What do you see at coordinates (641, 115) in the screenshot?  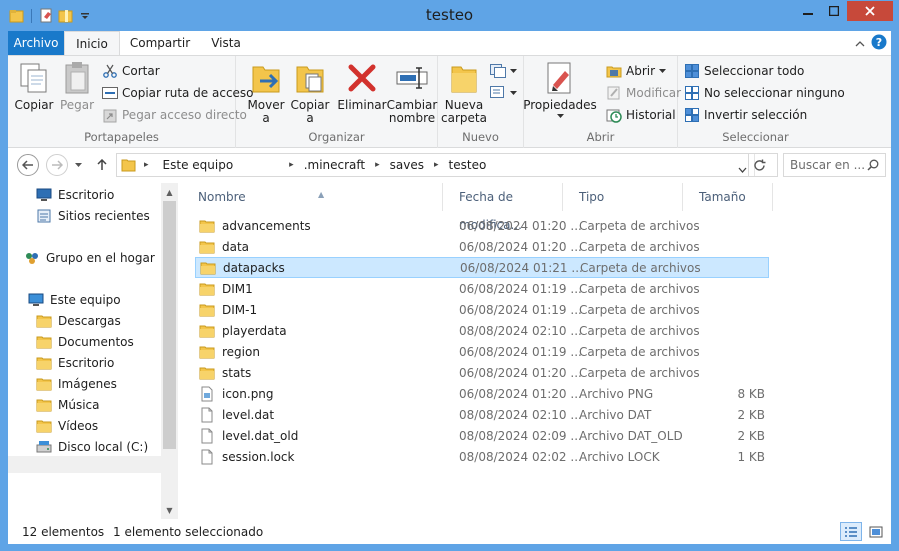 I see `history-button: Historial` at bounding box center [641, 115].